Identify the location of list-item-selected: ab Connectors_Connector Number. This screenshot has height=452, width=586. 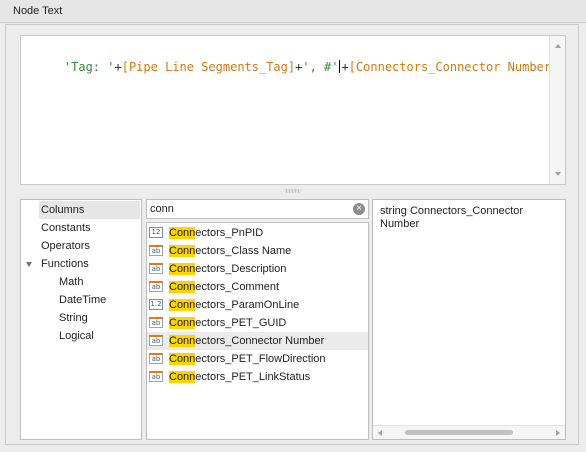
(257, 341).